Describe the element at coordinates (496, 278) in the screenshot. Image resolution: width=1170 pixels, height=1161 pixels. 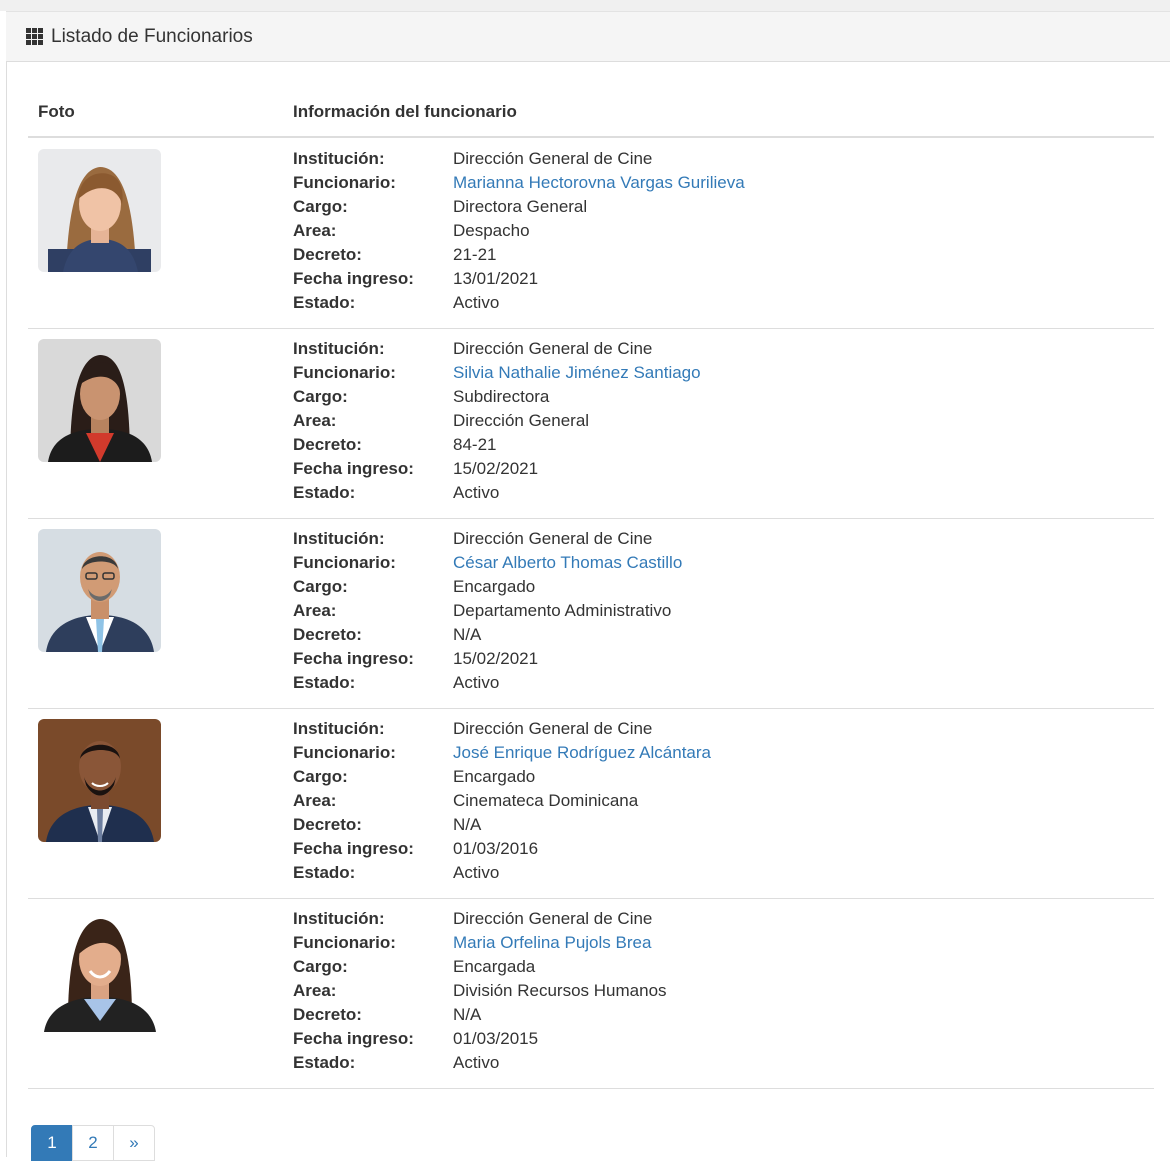
I see `value-fecha-ingreso: 13/01/2021` at that location.